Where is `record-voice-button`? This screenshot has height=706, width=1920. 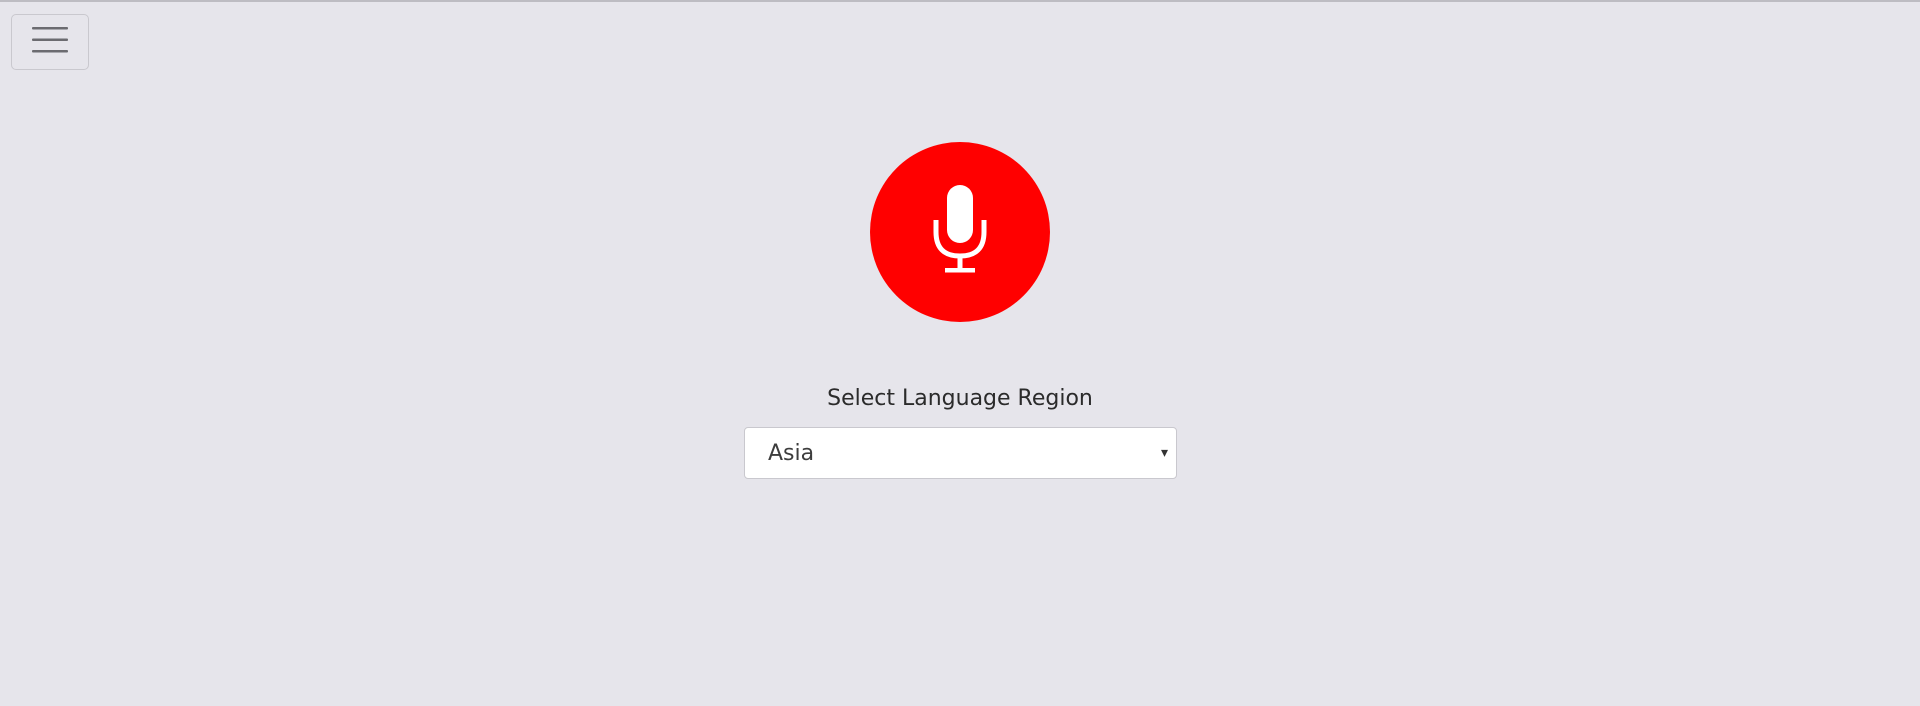 record-voice-button is located at coordinates (960, 232).